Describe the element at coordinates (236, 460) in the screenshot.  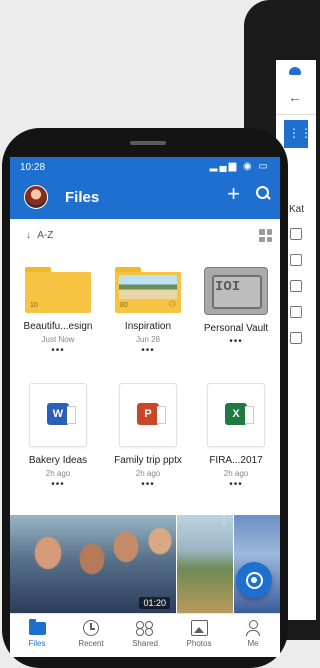
I see `file-name: FIRA...2017` at that location.